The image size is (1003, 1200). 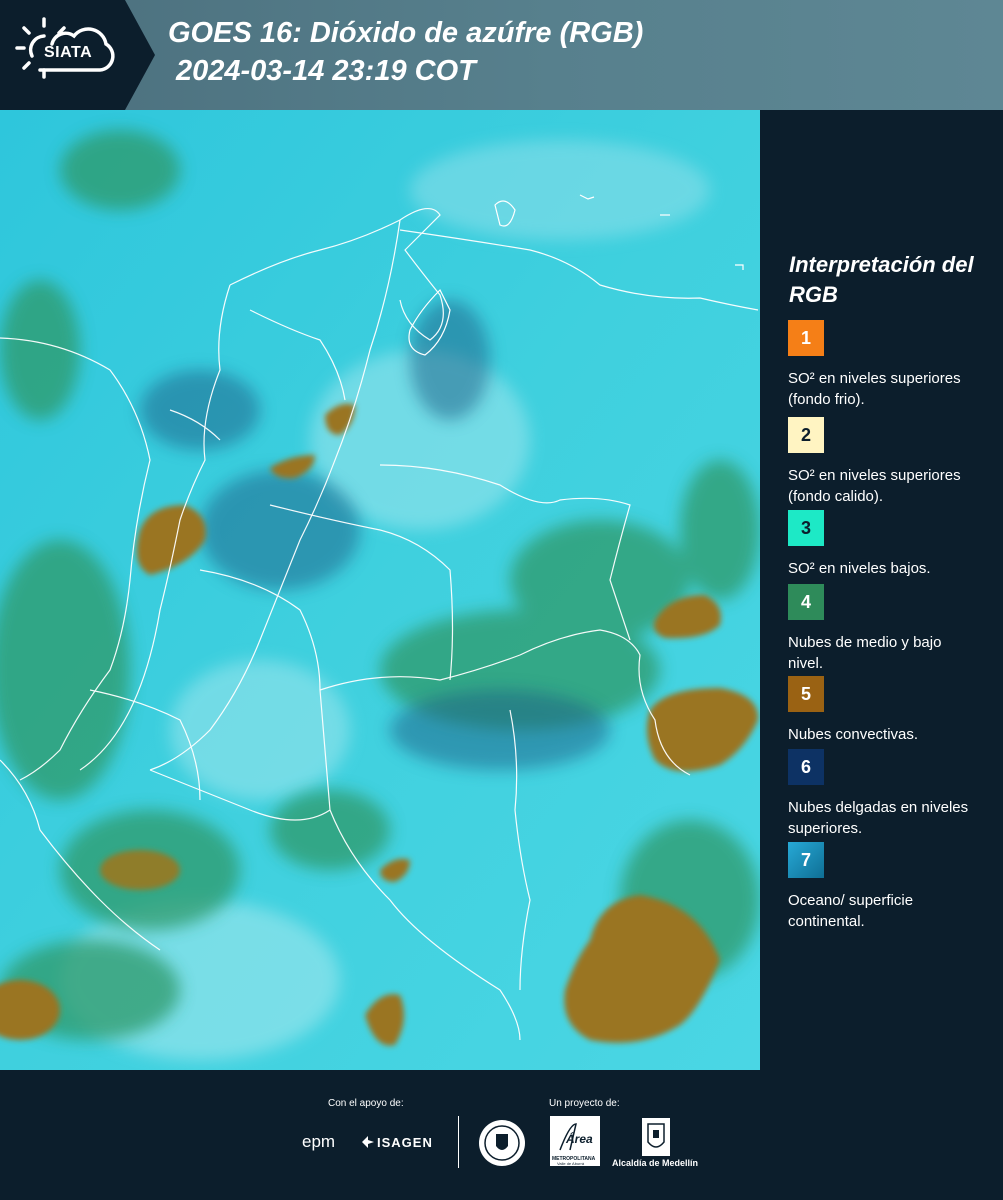 I want to click on legend-item-6: 6 Nubes delgadas en niveles superiores., so click(x=888, y=794).